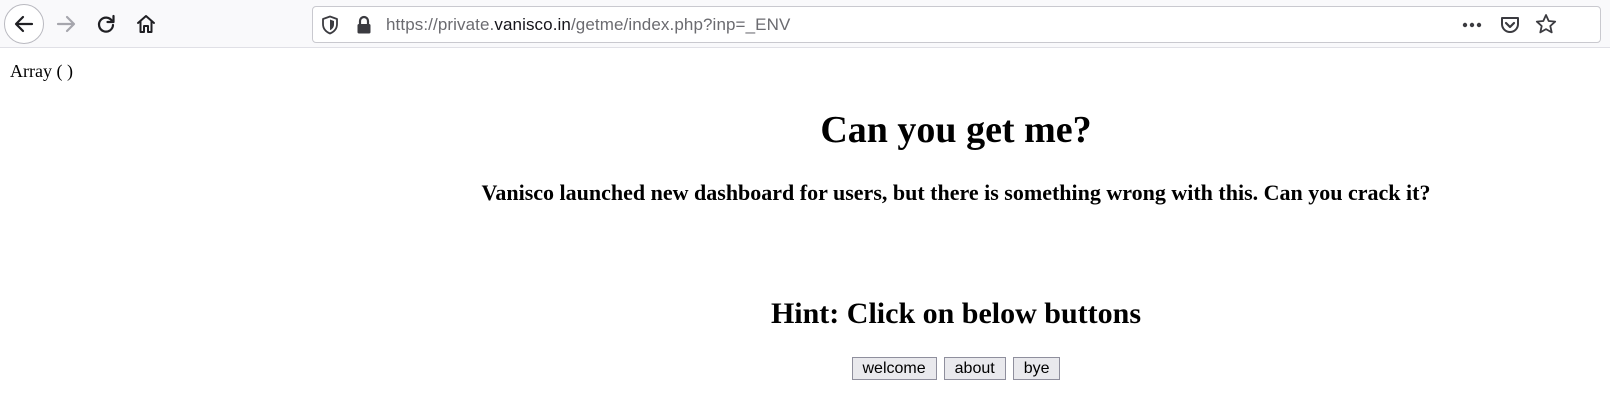  What do you see at coordinates (974, 368) in the screenshot?
I see `about-button: about` at bounding box center [974, 368].